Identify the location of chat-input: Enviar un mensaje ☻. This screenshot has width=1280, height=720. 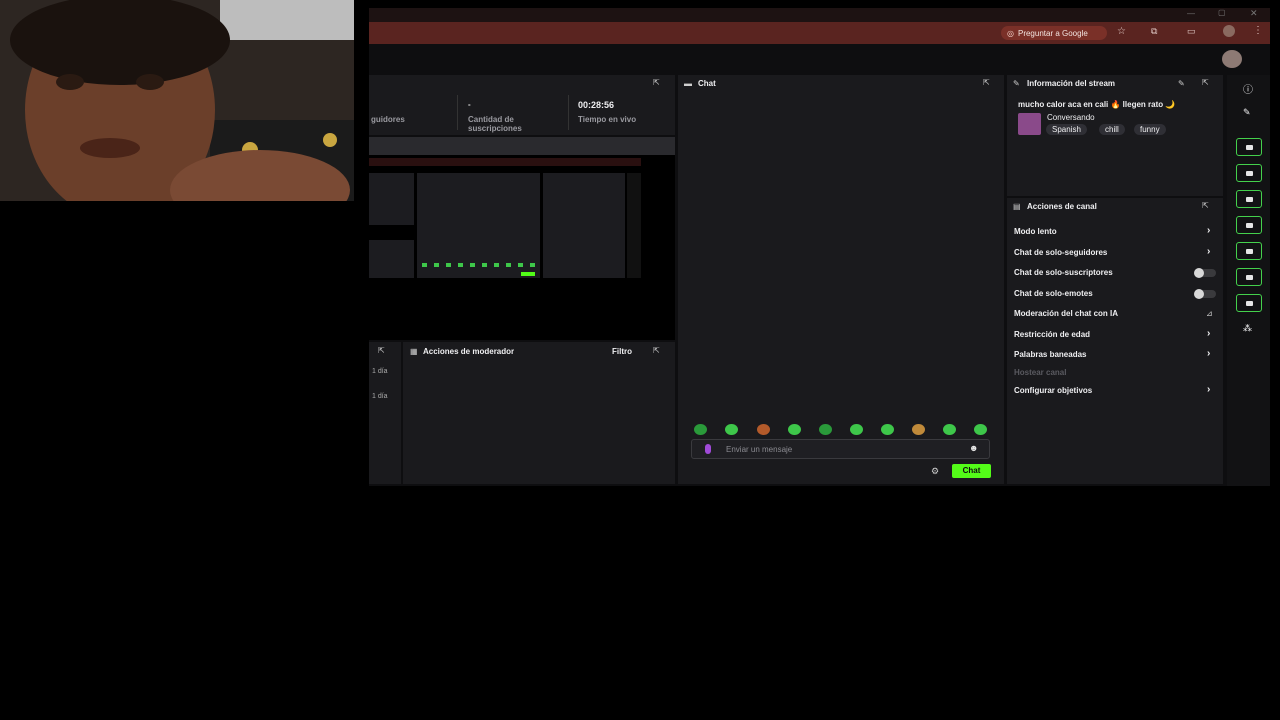
(840, 449).